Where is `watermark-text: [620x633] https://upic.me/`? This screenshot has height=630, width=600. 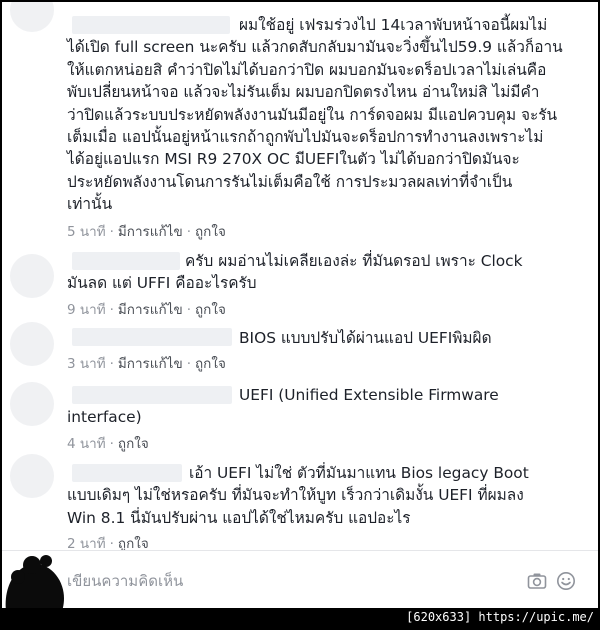
watermark-text: [620x633] https://upic.me/ is located at coordinates (500, 617).